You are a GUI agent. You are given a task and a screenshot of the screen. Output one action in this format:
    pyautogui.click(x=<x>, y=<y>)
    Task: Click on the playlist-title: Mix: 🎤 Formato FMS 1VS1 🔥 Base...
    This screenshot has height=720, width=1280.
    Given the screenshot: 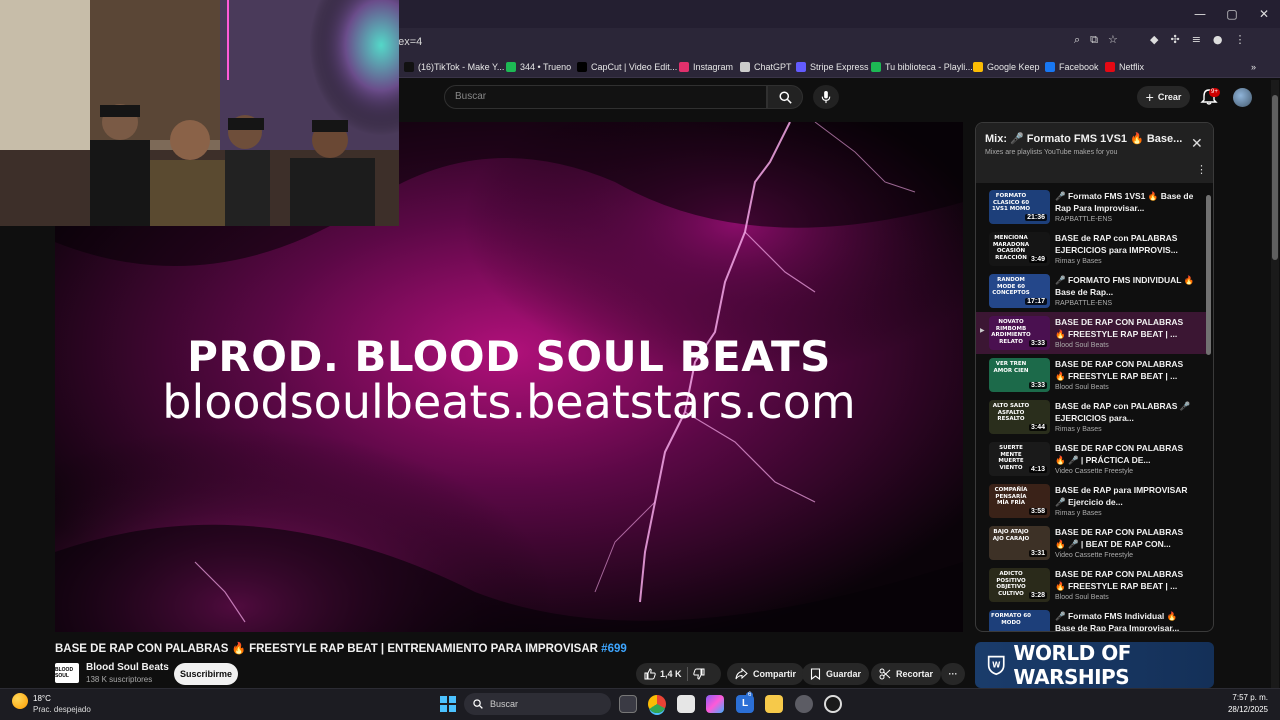 What is the action you would take?
    pyautogui.click(x=1085, y=138)
    